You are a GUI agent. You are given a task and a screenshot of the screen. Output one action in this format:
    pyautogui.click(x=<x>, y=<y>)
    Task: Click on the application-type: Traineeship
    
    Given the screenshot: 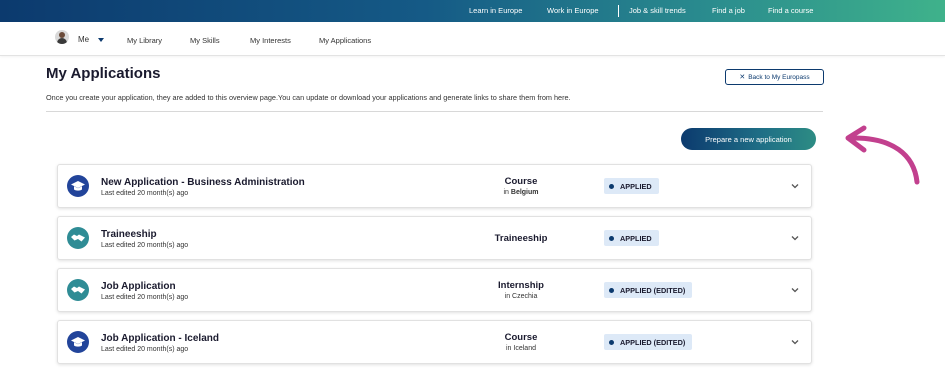 What is the action you would take?
    pyautogui.click(x=521, y=238)
    